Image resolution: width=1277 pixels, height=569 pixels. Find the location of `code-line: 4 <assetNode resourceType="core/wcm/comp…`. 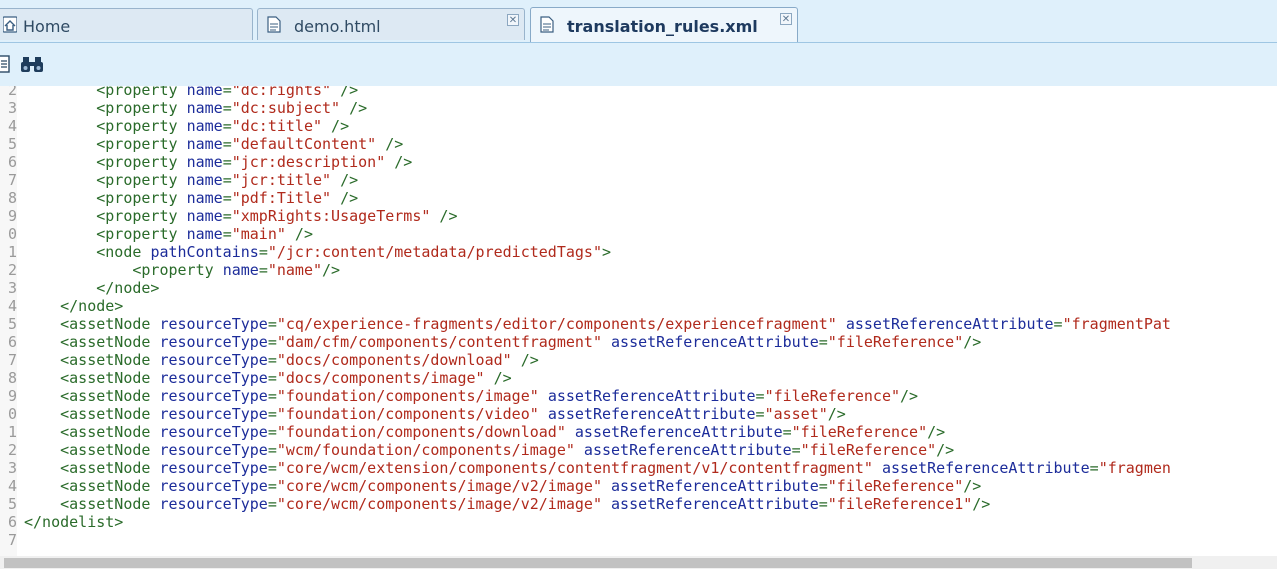

code-line: 4 <assetNode resourceType="core/wcm/comp… is located at coordinates (490, 486).